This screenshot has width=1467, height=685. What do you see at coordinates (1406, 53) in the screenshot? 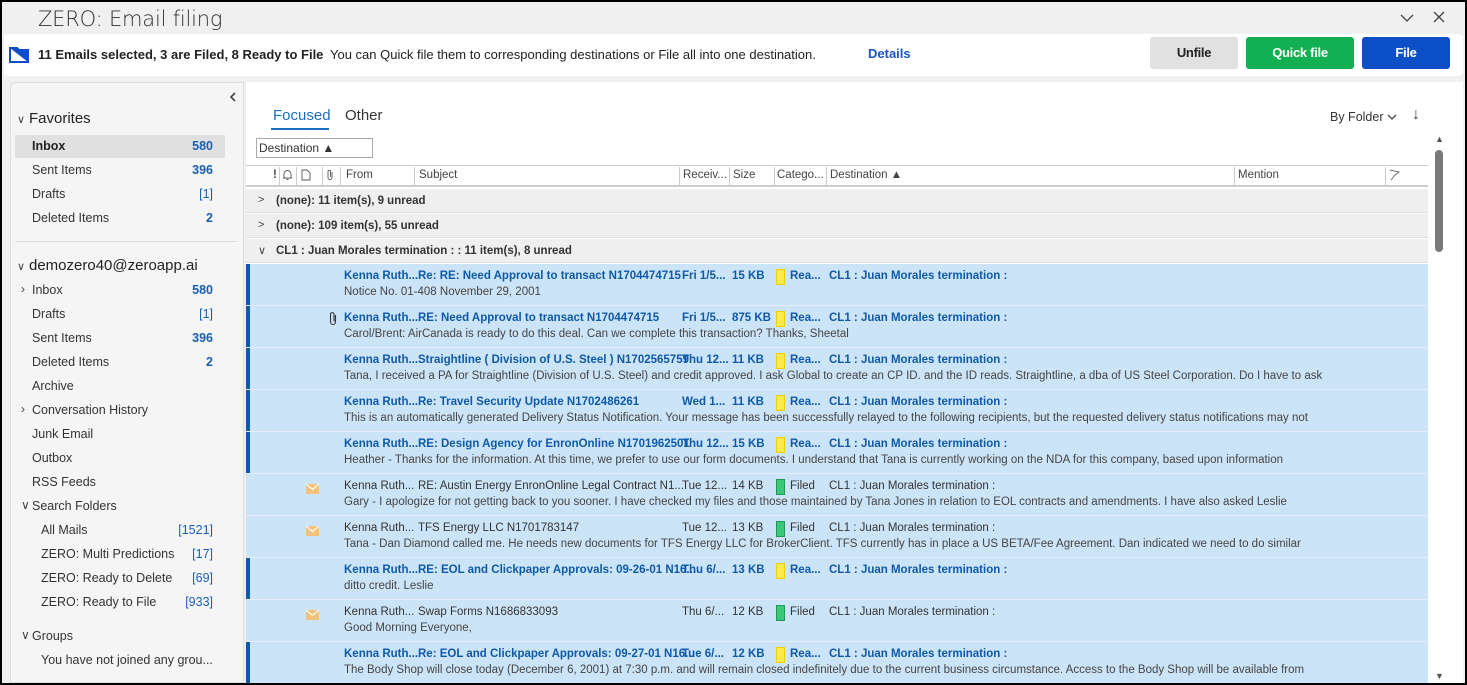
I see `file-button: File` at bounding box center [1406, 53].